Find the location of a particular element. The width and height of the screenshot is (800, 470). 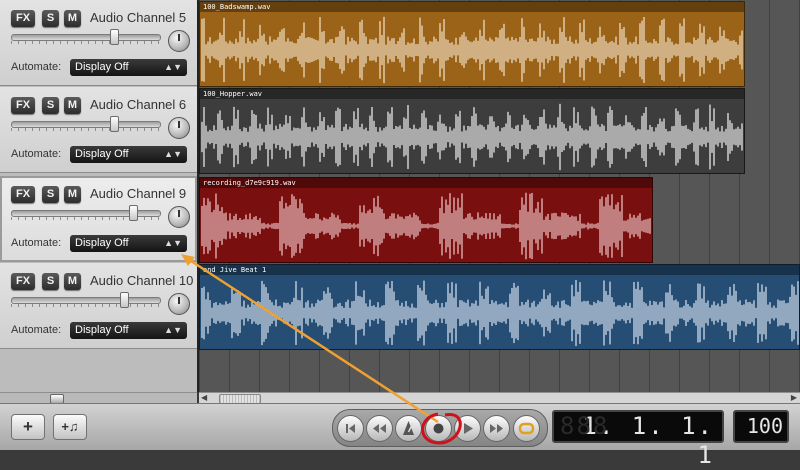

audio-clip: and Jive Beat 1 is located at coordinates (499, 307).